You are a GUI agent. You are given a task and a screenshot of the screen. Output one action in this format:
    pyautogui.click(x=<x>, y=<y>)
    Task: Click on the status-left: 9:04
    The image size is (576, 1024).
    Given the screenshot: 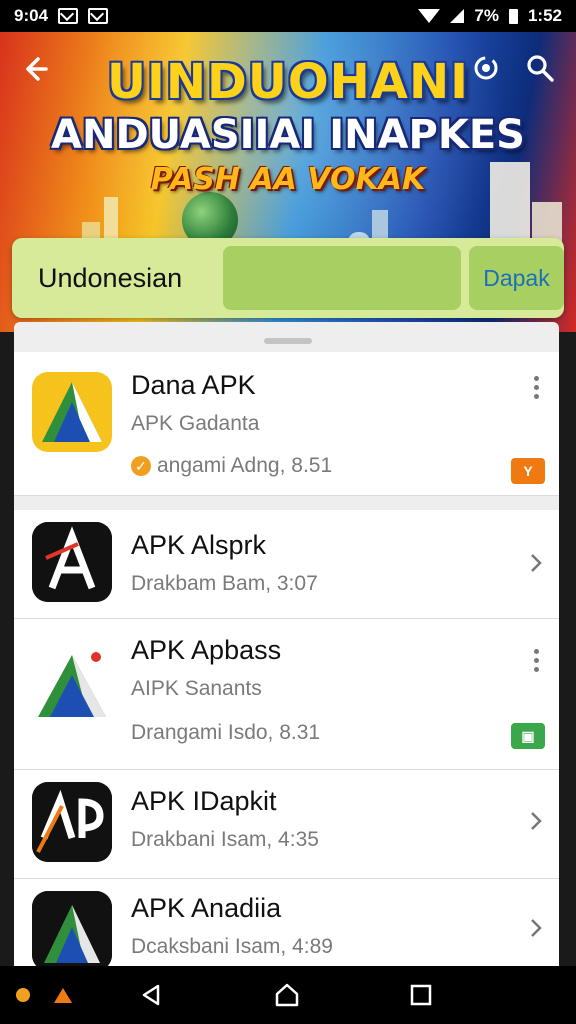 What is the action you would take?
    pyautogui.click(x=61, y=16)
    